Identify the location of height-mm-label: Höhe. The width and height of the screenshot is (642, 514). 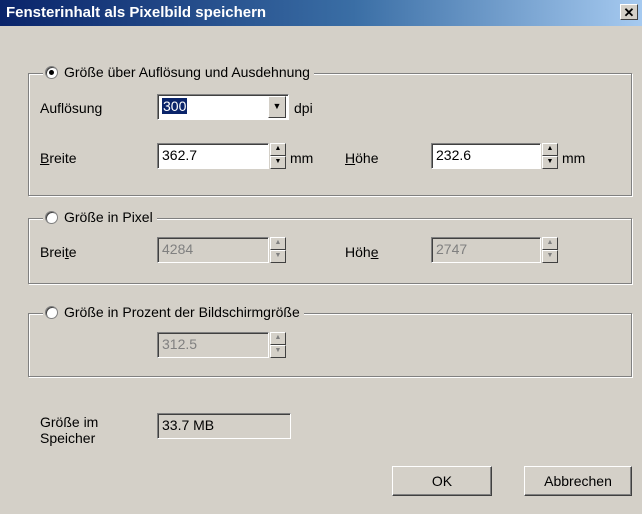
(362, 158).